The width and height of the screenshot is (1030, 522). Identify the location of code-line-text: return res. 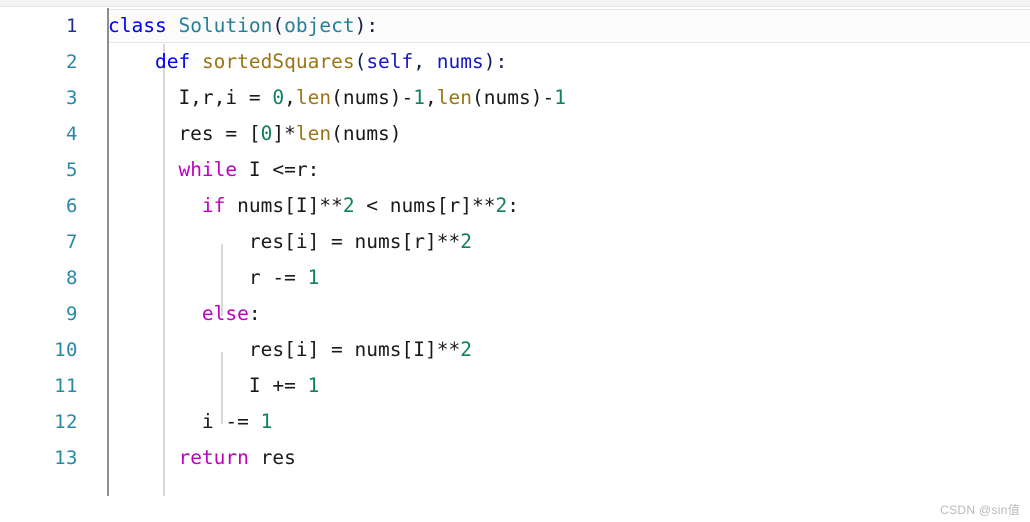
(202, 458).